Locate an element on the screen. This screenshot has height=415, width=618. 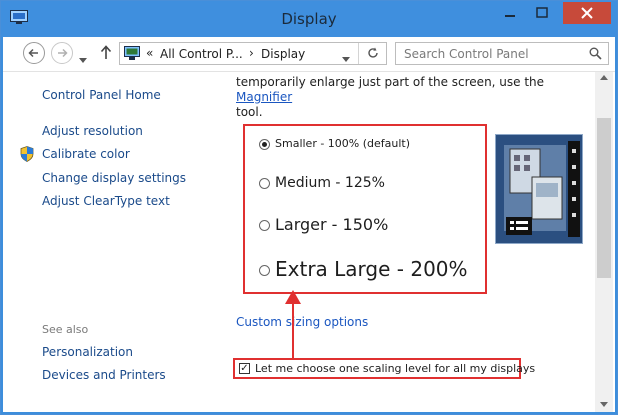
address-history-dropdown is located at coordinates (346, 58).